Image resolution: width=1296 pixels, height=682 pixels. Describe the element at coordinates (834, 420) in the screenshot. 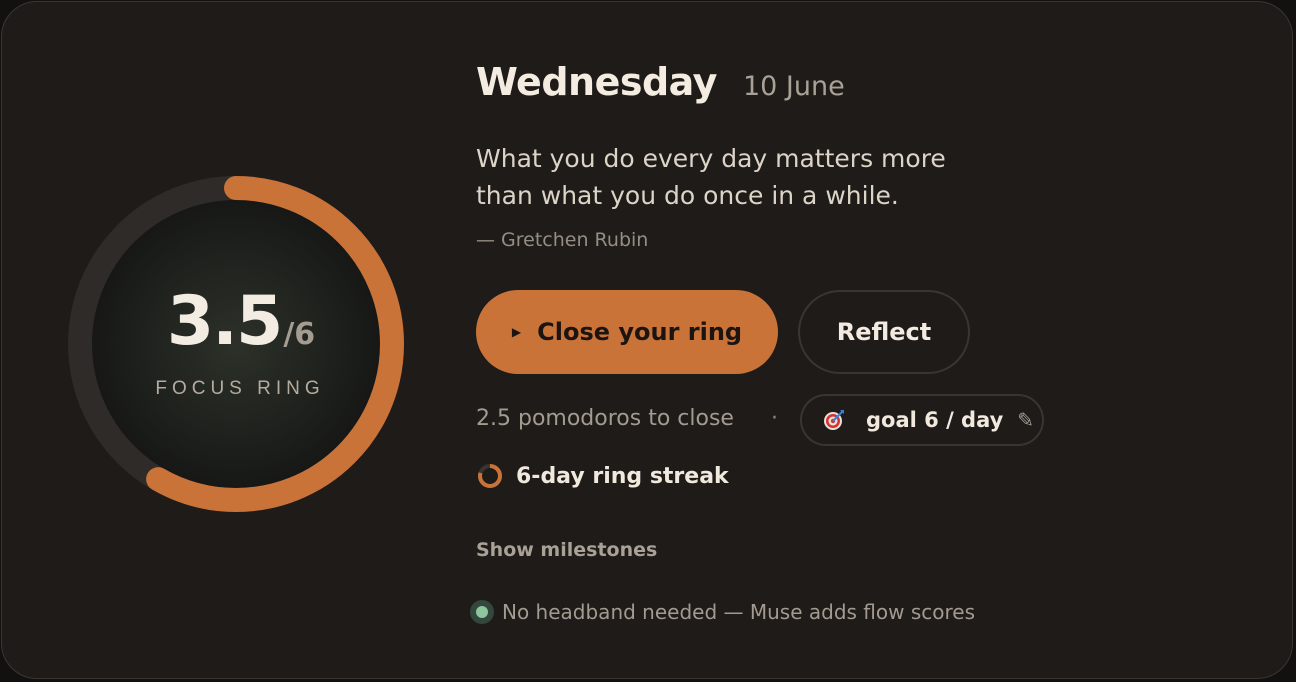

I see `target-icon` at that location.